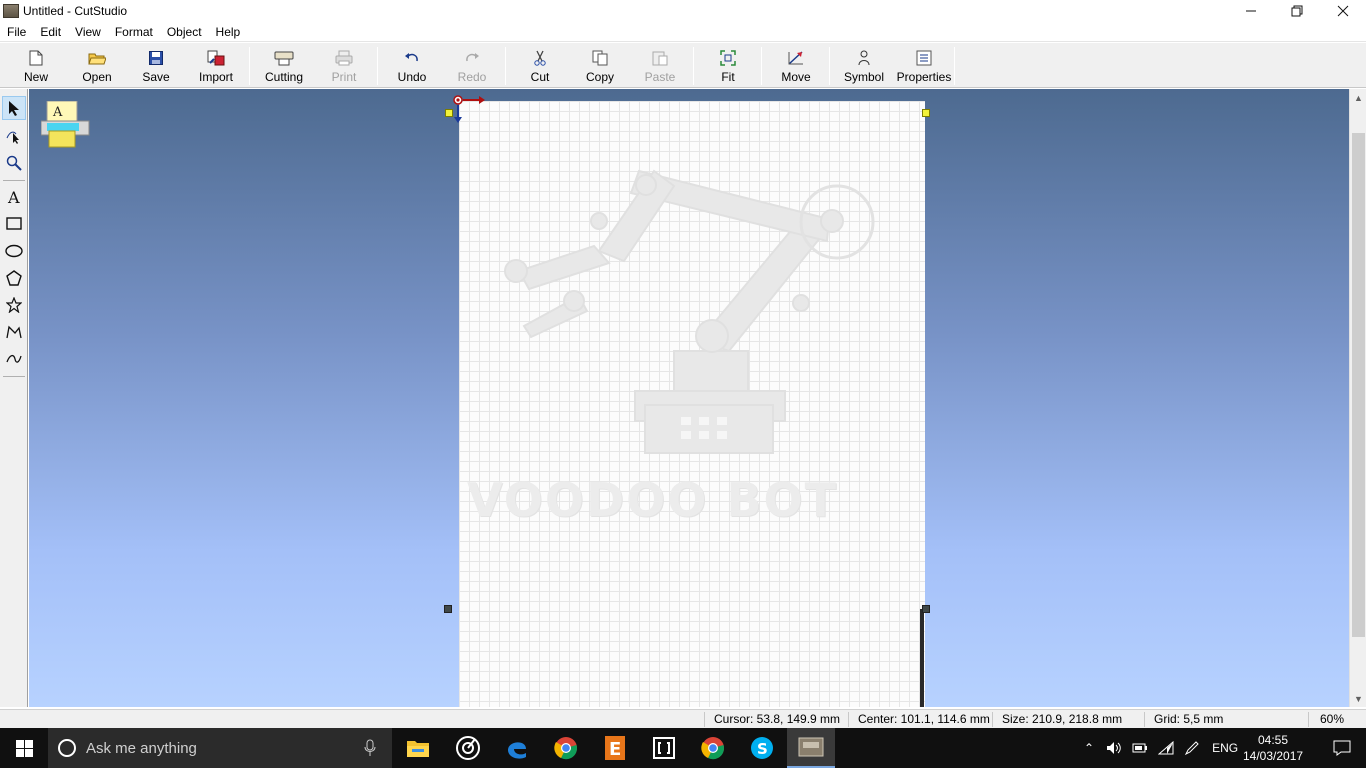 Image resolution: width=1366 pixels, height=768 pixels. Describe the element at coordinates (36, 58) in the screenshot. I see `new-document-icon` at that location.